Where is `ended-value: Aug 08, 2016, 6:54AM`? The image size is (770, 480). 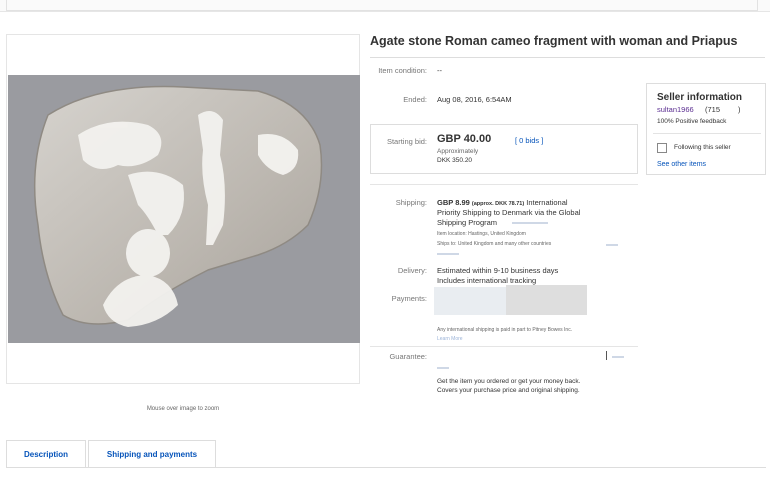
ended-value: Aug 08, 2016, 6:54AM is located at coordinates (474, 99).